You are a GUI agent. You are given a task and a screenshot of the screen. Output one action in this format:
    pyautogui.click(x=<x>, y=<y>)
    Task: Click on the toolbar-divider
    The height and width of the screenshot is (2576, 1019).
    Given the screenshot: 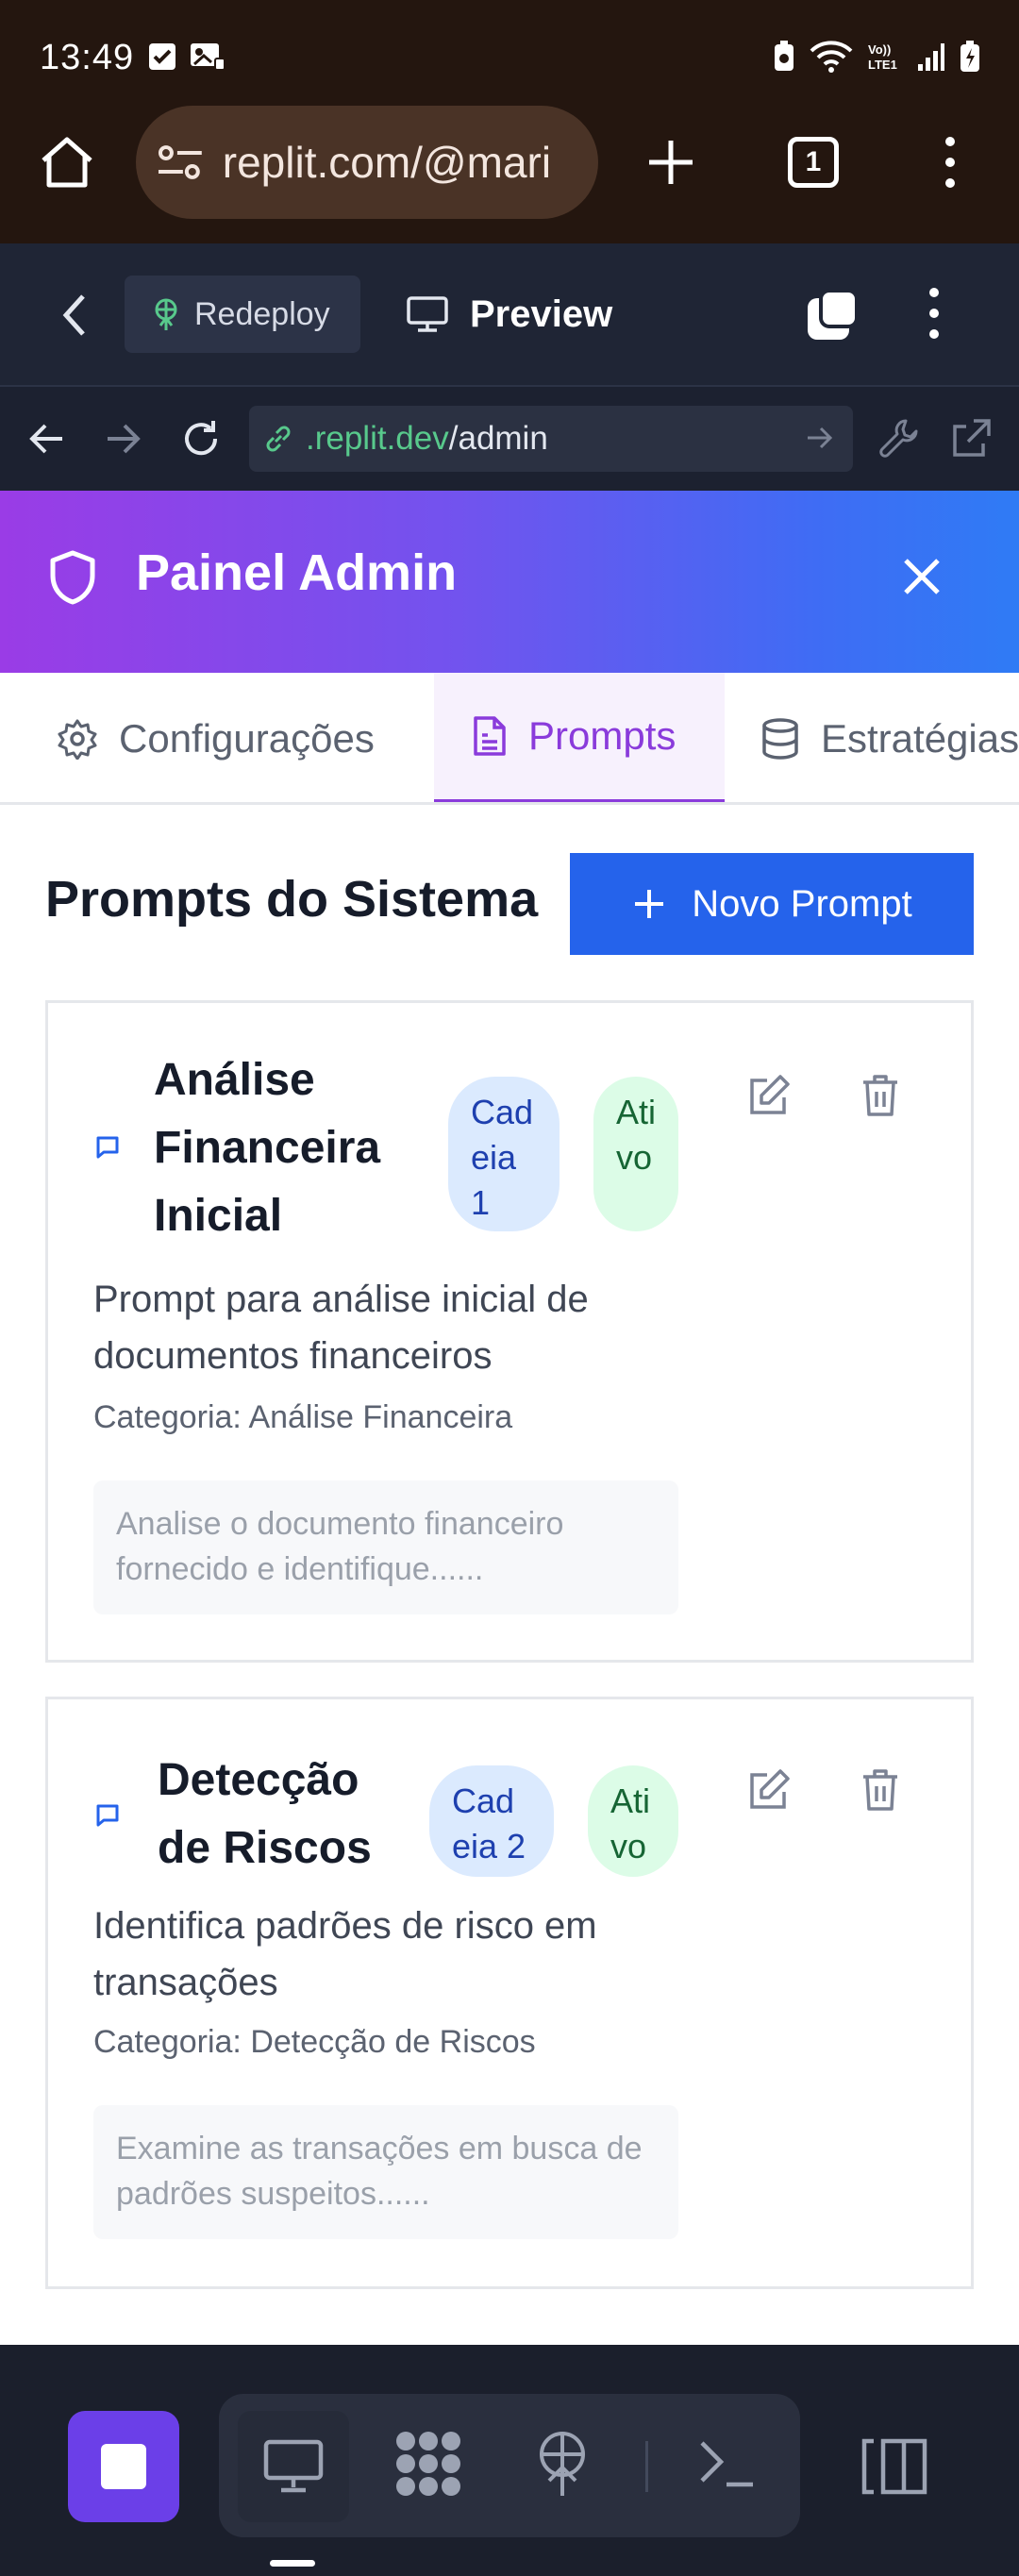 What is the action you would take?
    pyautogui.click(x=646, y=2466)
    